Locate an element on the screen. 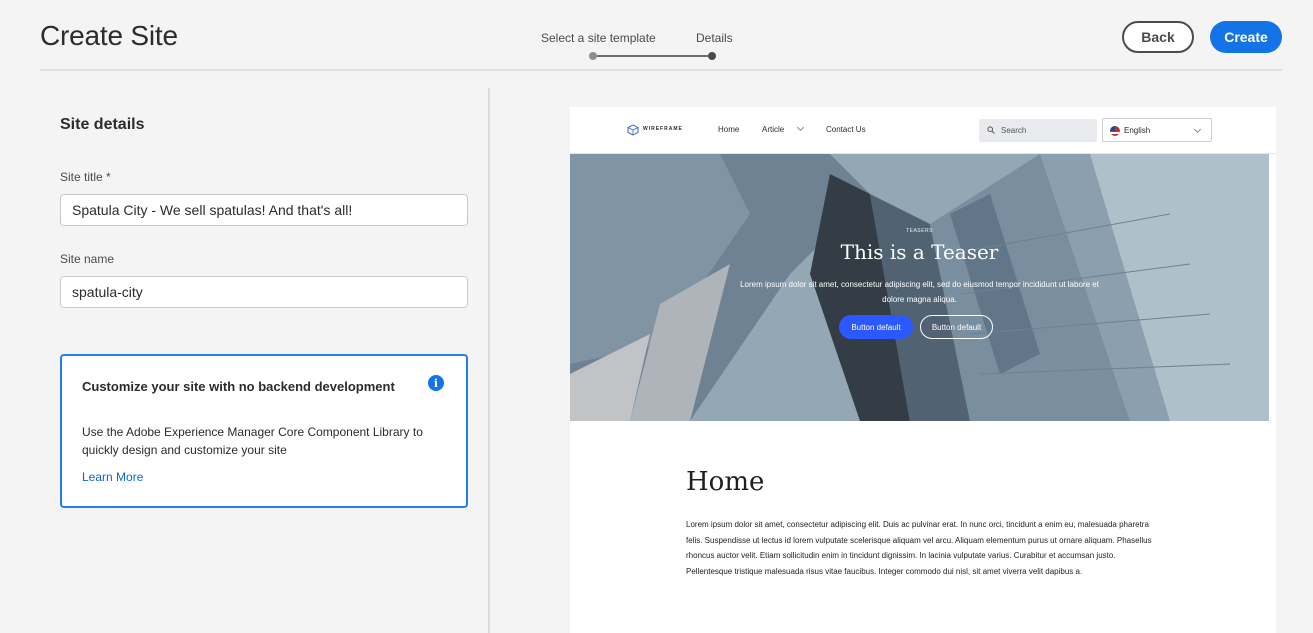 Image resolution: width=1313 pixels, height=633 pixels. preview-search-placeholder: Search is located at coordinates (1014, 130).